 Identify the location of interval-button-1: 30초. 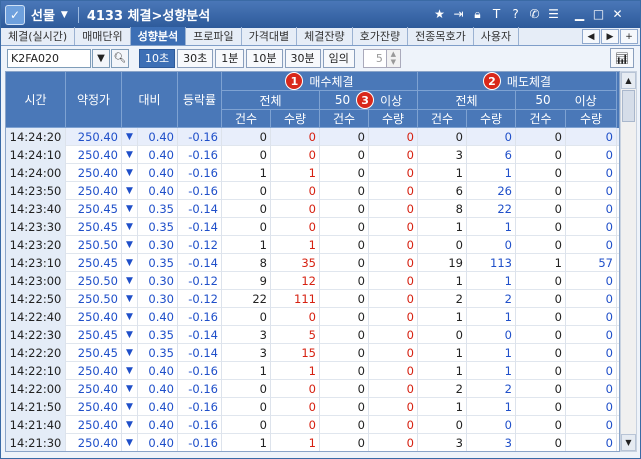
(195, 58).